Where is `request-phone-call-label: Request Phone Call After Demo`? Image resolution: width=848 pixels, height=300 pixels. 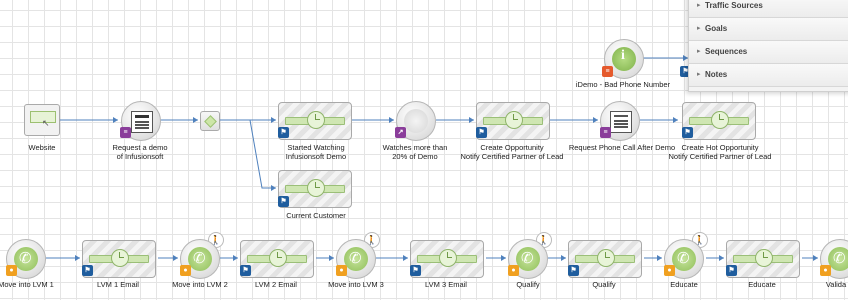
request-phone-call-label: Request Phone Call After Demo is located at coordinates (622, 147).